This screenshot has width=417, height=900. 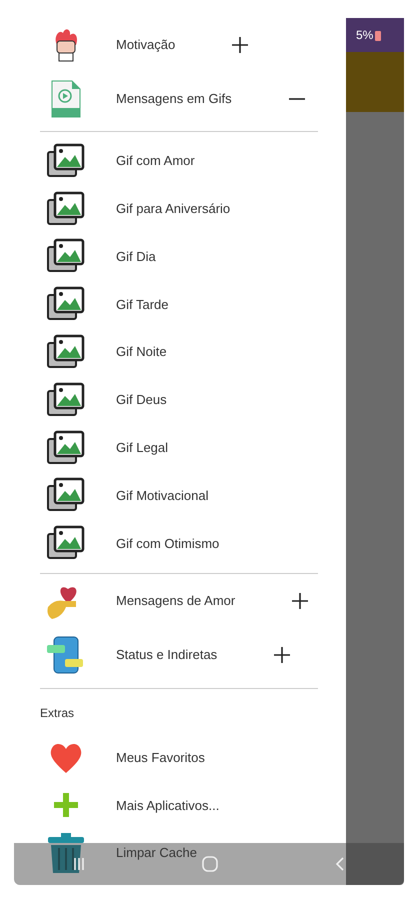 What do you see at coordinates (141, 400) in the screenshot?
I see `menu-item: Gif Deus` at bounding box center [141, 400].